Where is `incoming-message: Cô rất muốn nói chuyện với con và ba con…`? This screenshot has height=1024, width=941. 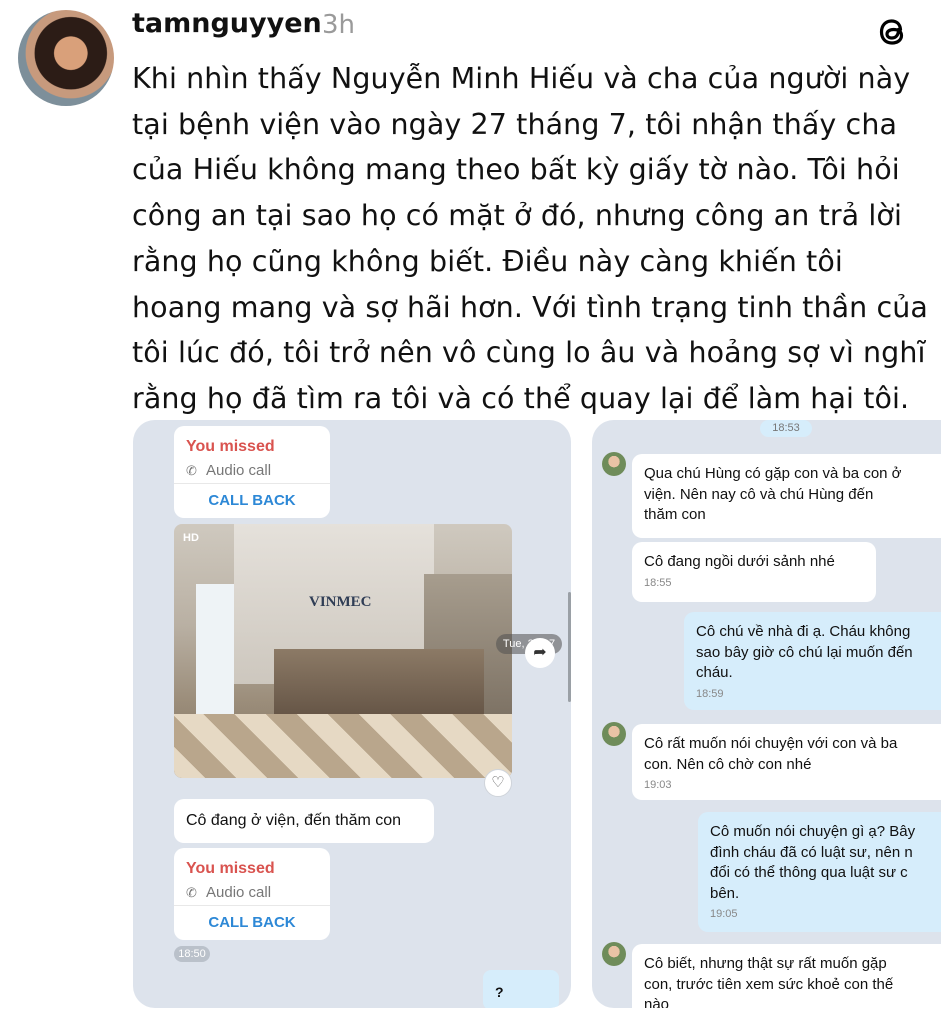
incoming-message: Cô rất muốn nói chuyện với con và ba con… is located at coordinates (786, 762).